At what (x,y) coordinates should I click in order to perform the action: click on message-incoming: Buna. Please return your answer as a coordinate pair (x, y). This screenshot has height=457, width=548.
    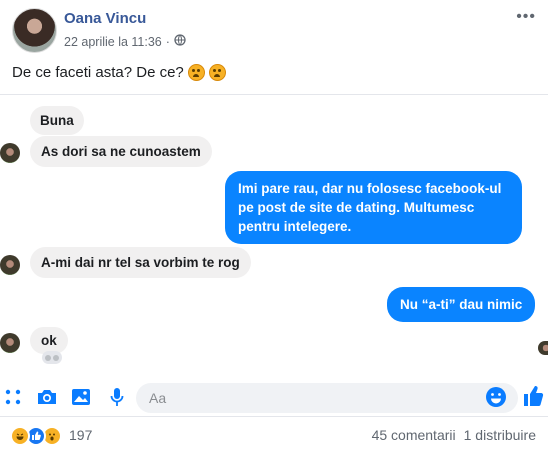
    Looking at the image, I should click on (57, 120).